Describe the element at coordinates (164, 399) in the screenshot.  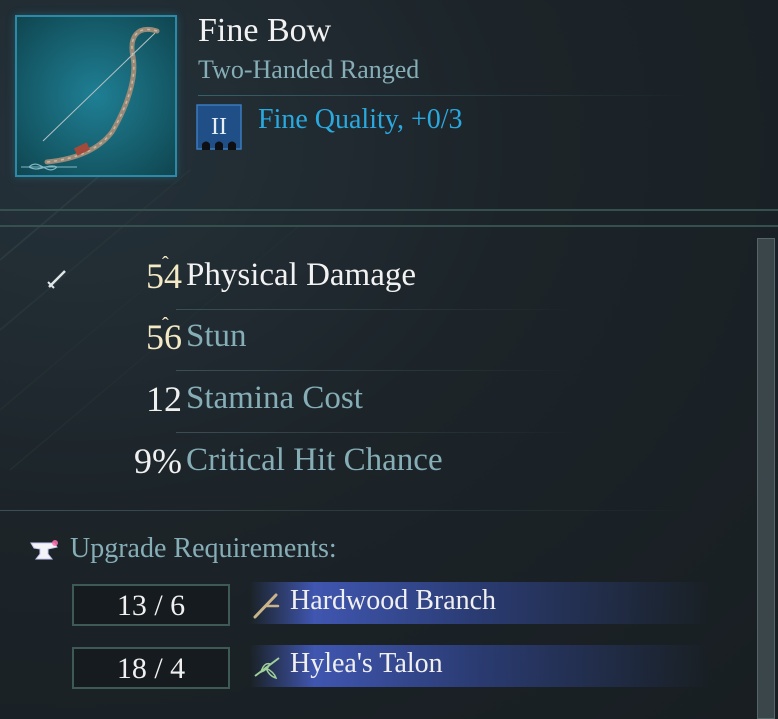
I see `stat-value: 12` at that location.